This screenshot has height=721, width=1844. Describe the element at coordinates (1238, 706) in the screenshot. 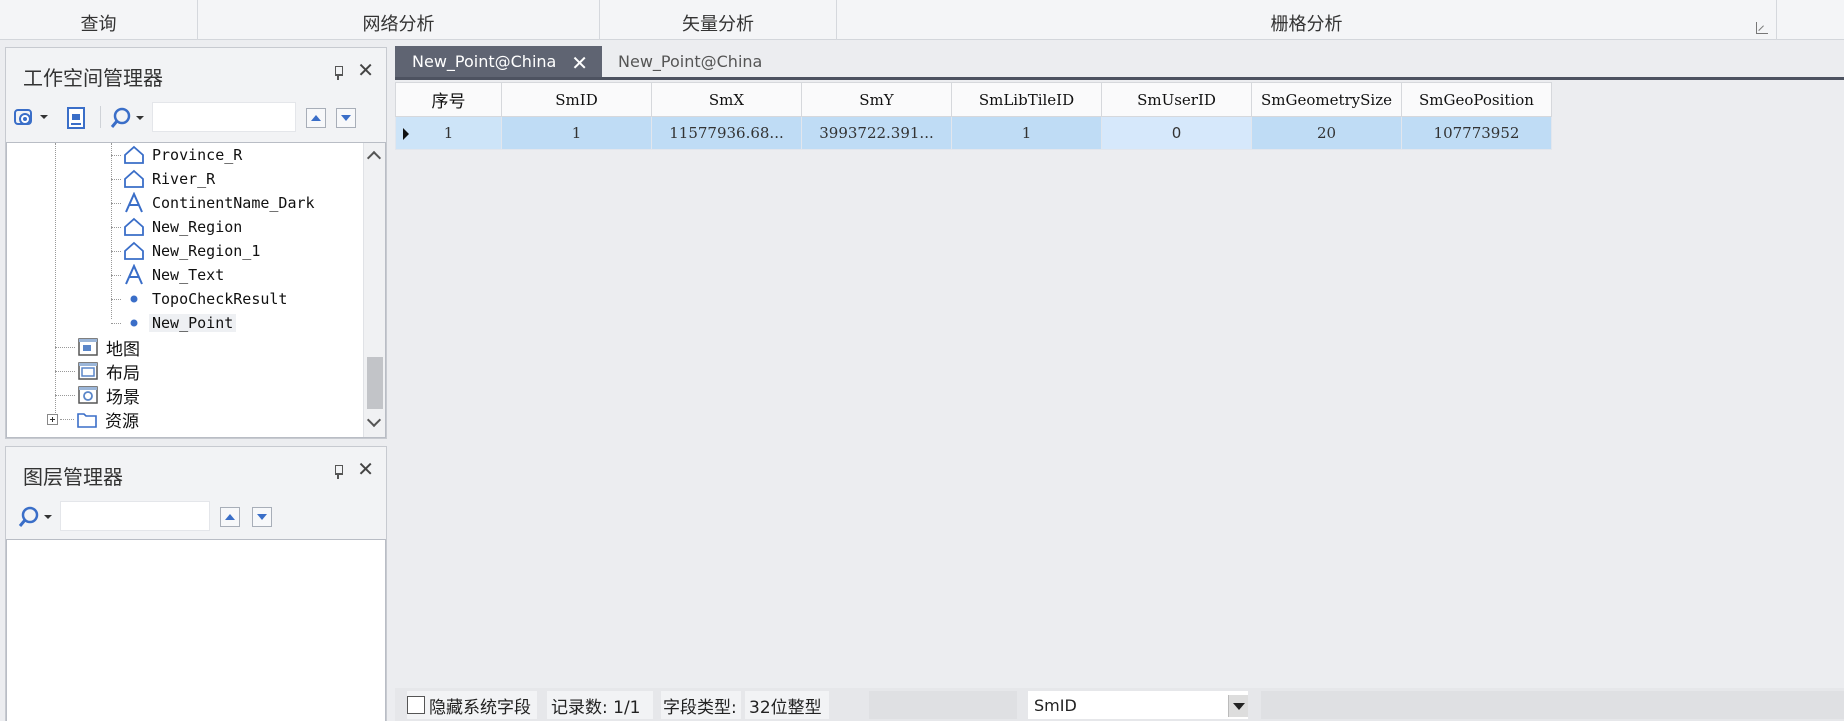

I see `dropdown-arrow-icon` at that location.